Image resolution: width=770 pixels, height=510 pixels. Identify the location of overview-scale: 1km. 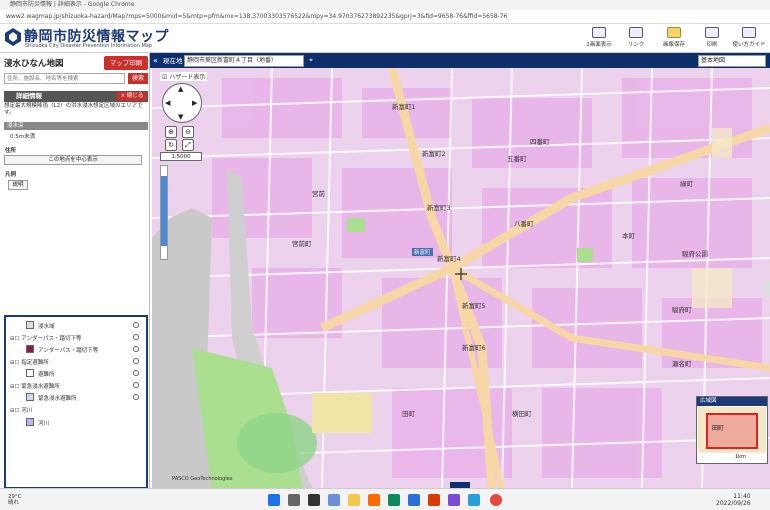
(740, 457).